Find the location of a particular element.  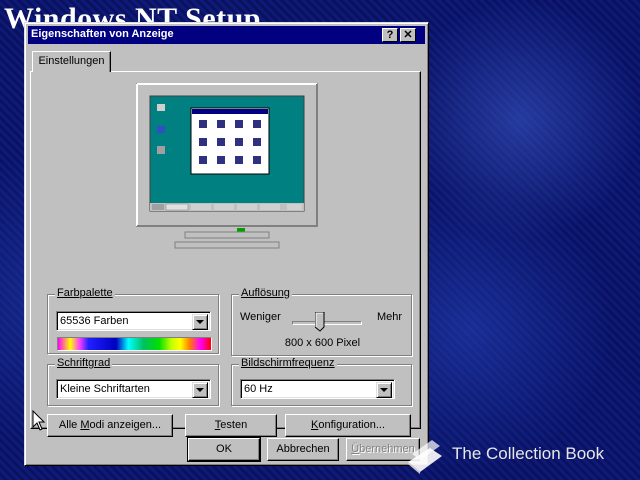

font-size-group: Schriftgrad Kleine Schriftarten is located at coordinates (133, 381).